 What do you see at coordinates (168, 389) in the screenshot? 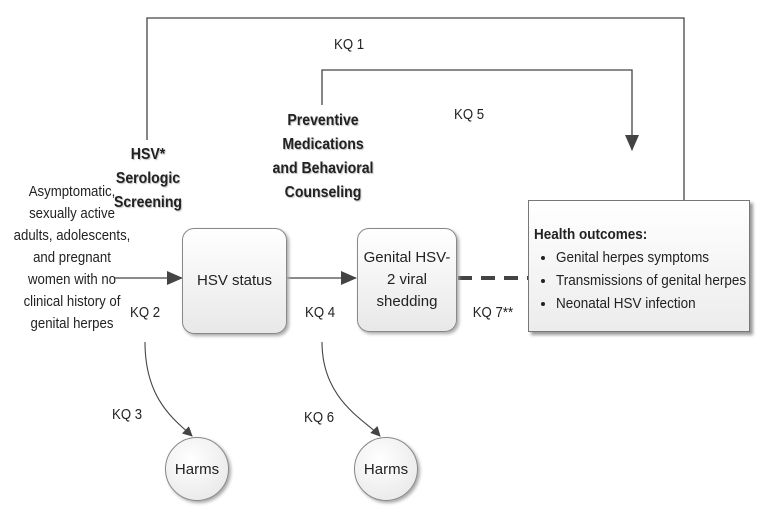
I see `kq3-curve` at bounding box center [168, 389].